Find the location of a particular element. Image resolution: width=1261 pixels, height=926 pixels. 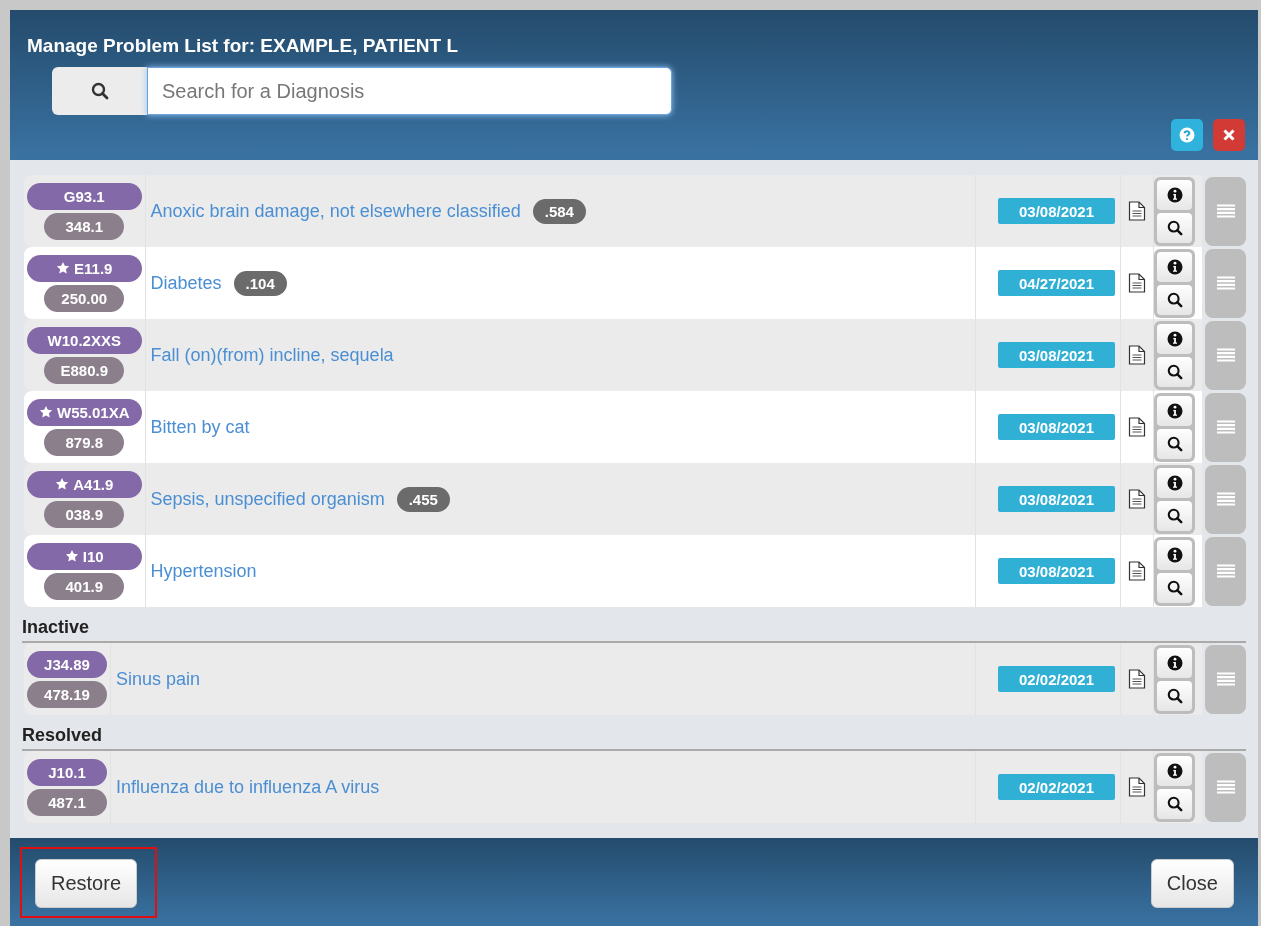

footer-button: Close is located at coordinates (1192, 883).